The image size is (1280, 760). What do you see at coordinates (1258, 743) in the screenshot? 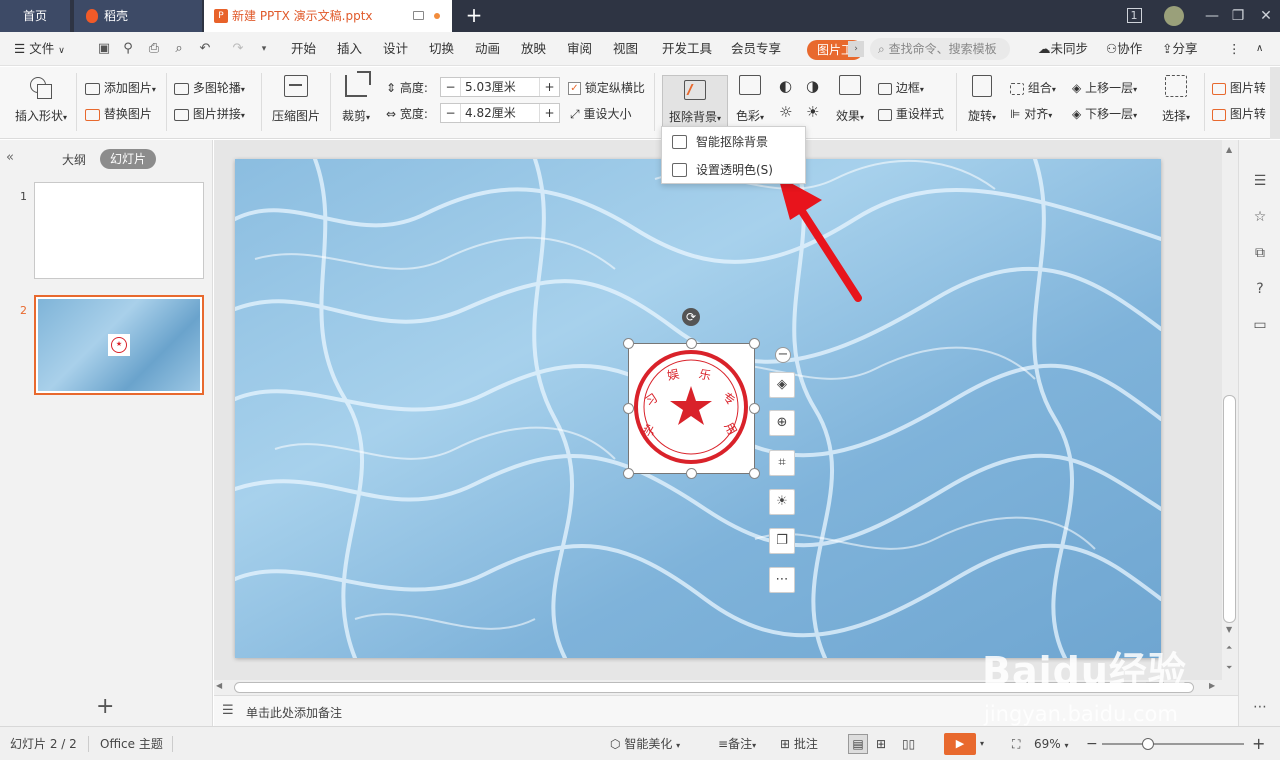
I see `zoom-in-button: +` at bounding box center [1258, 743].